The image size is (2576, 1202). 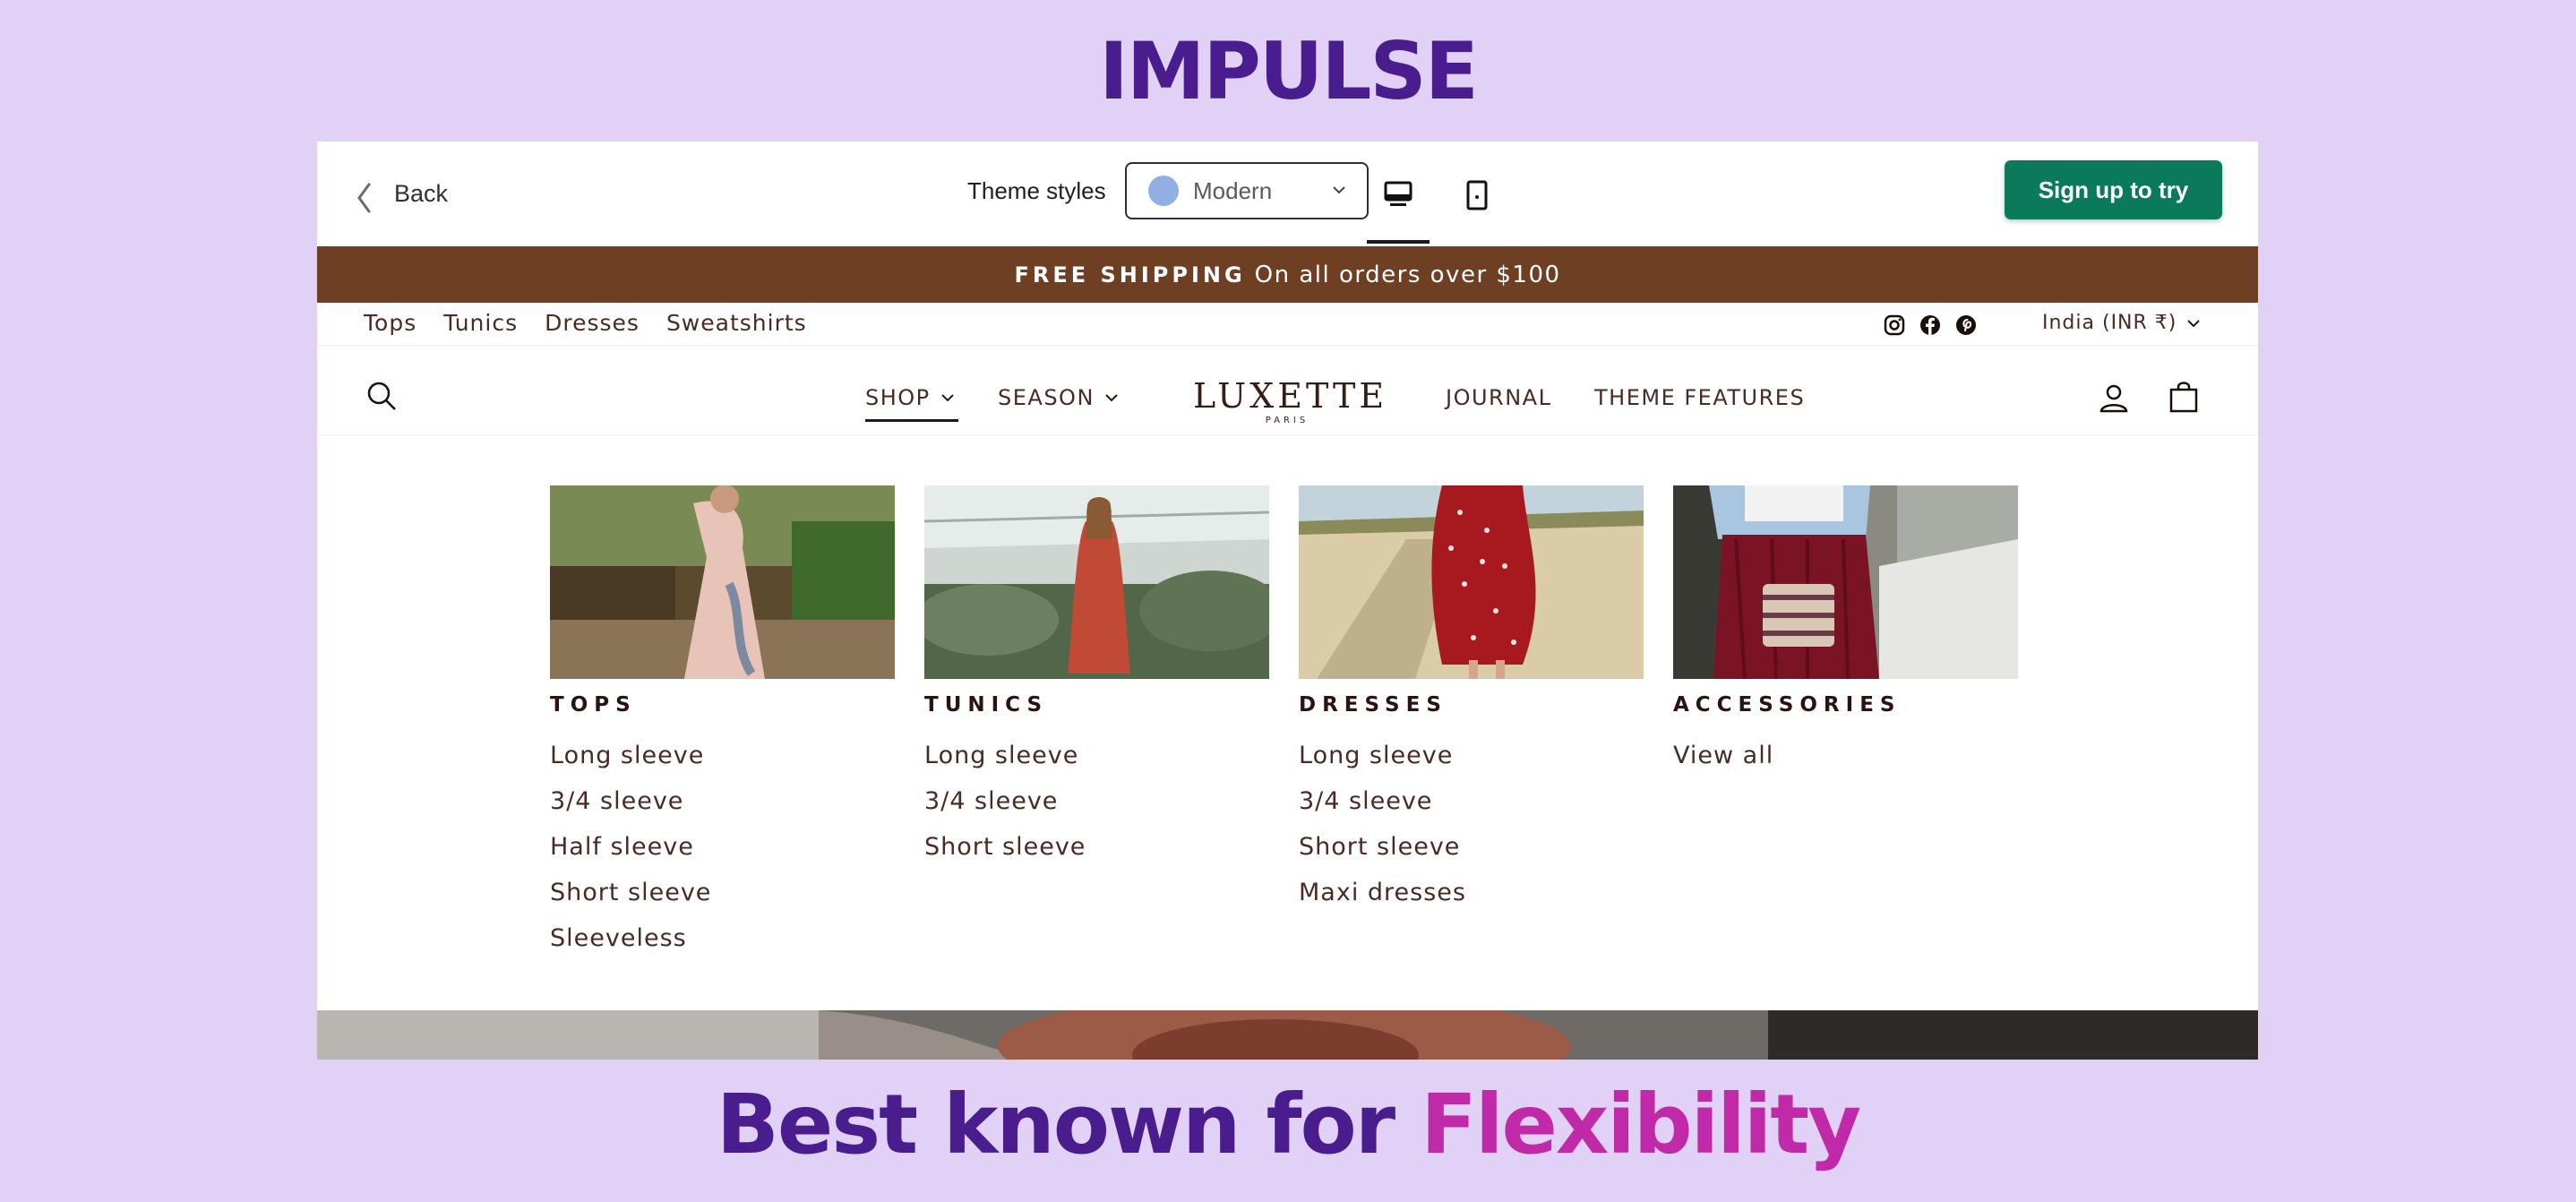 I want to click on nav-season-label: SEASON, so click(x=1046, y=397).